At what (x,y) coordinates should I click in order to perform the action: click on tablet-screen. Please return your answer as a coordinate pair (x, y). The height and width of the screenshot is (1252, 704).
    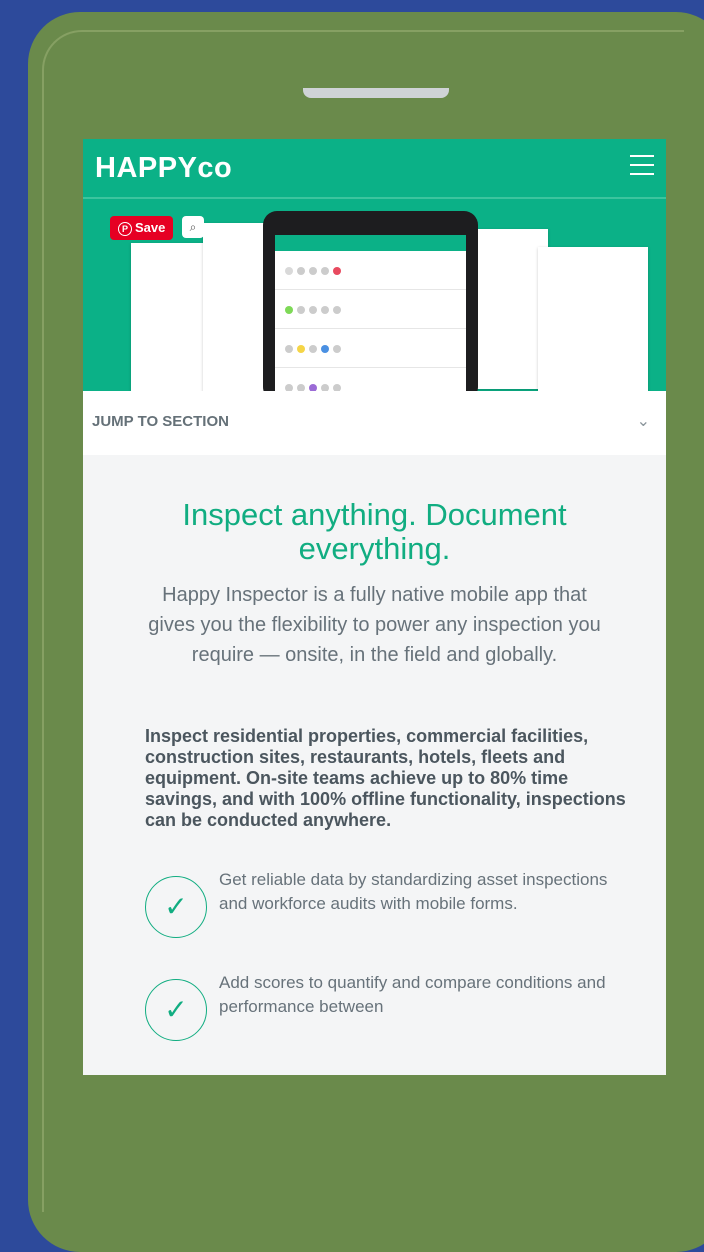
    Looking at the image, I should click on (370, 313).